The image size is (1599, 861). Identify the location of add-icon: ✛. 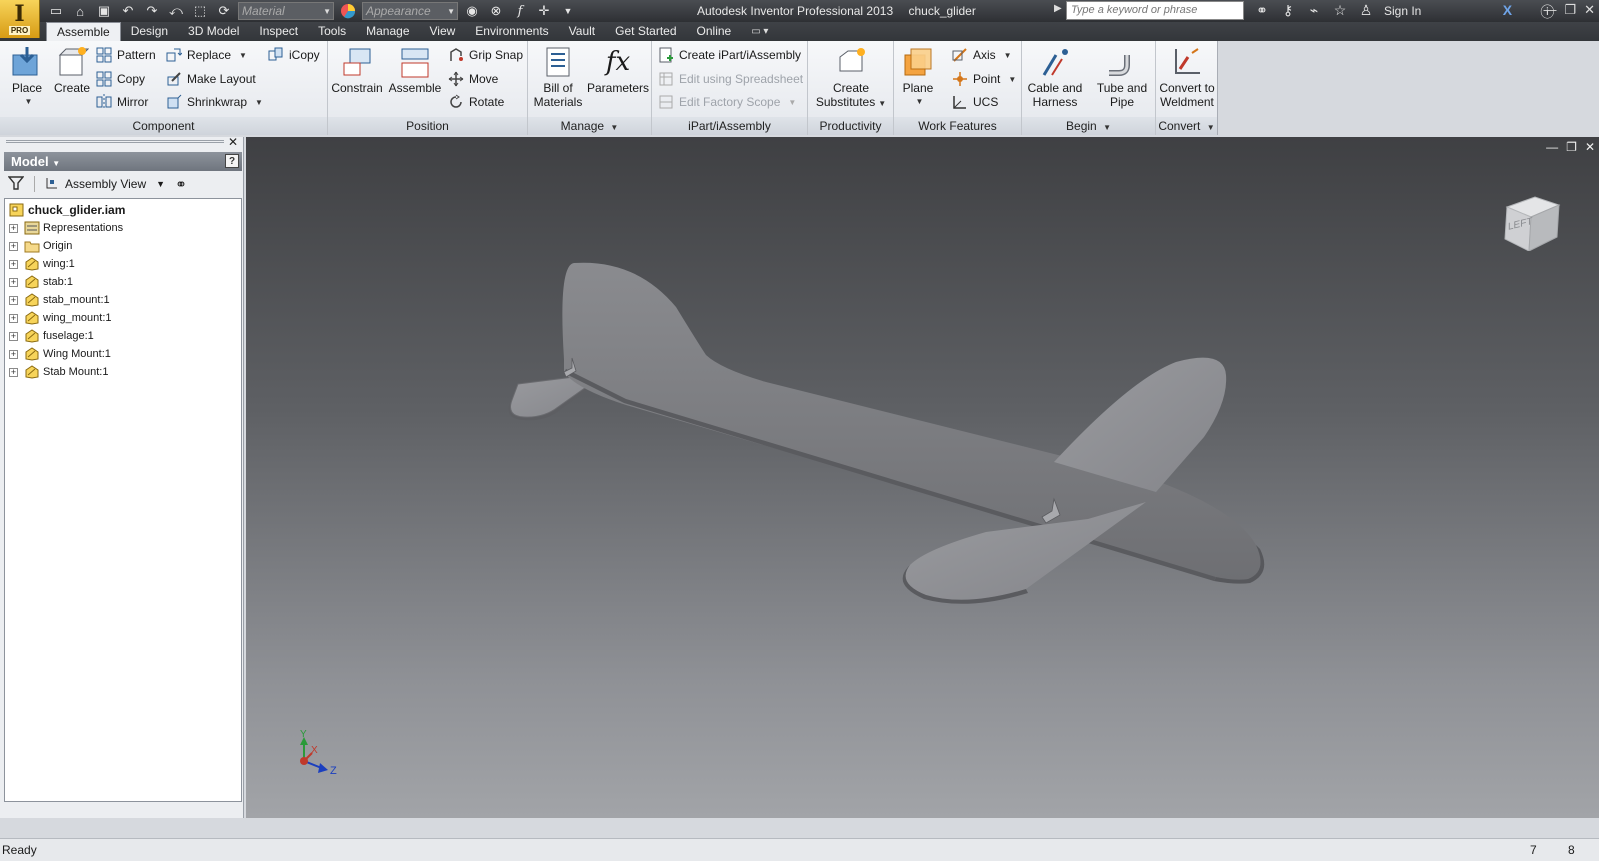
(544, 11).